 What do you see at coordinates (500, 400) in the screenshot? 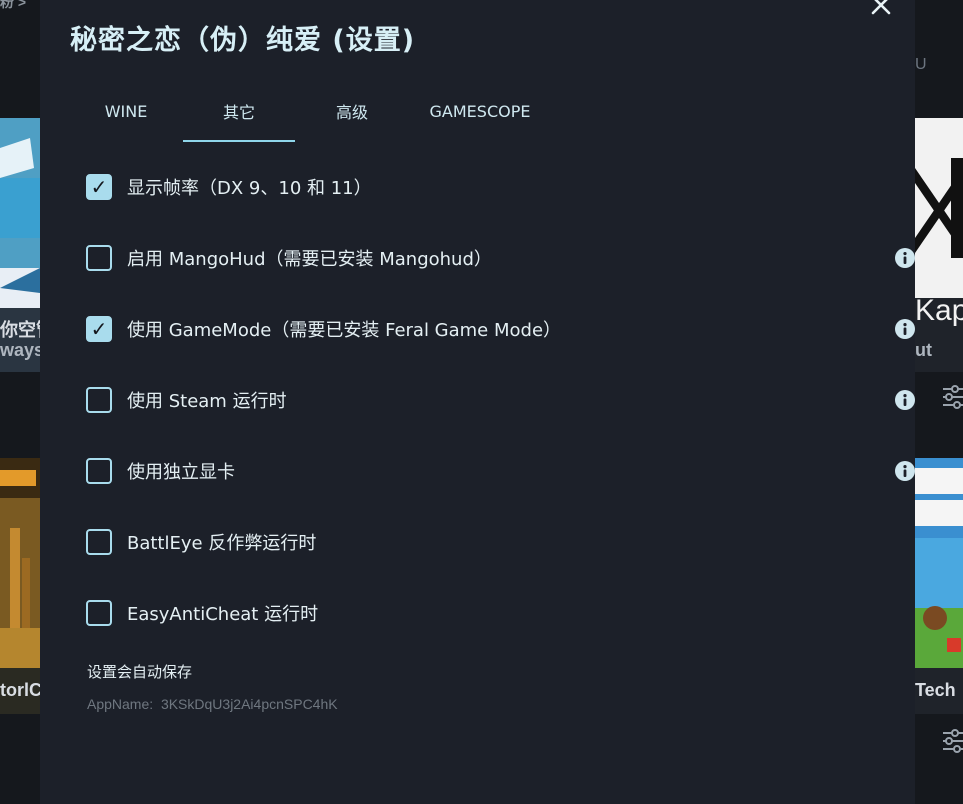
I see `option-steam-runtime: 使用 Steam 运行时` at bounding box center [500, 400].